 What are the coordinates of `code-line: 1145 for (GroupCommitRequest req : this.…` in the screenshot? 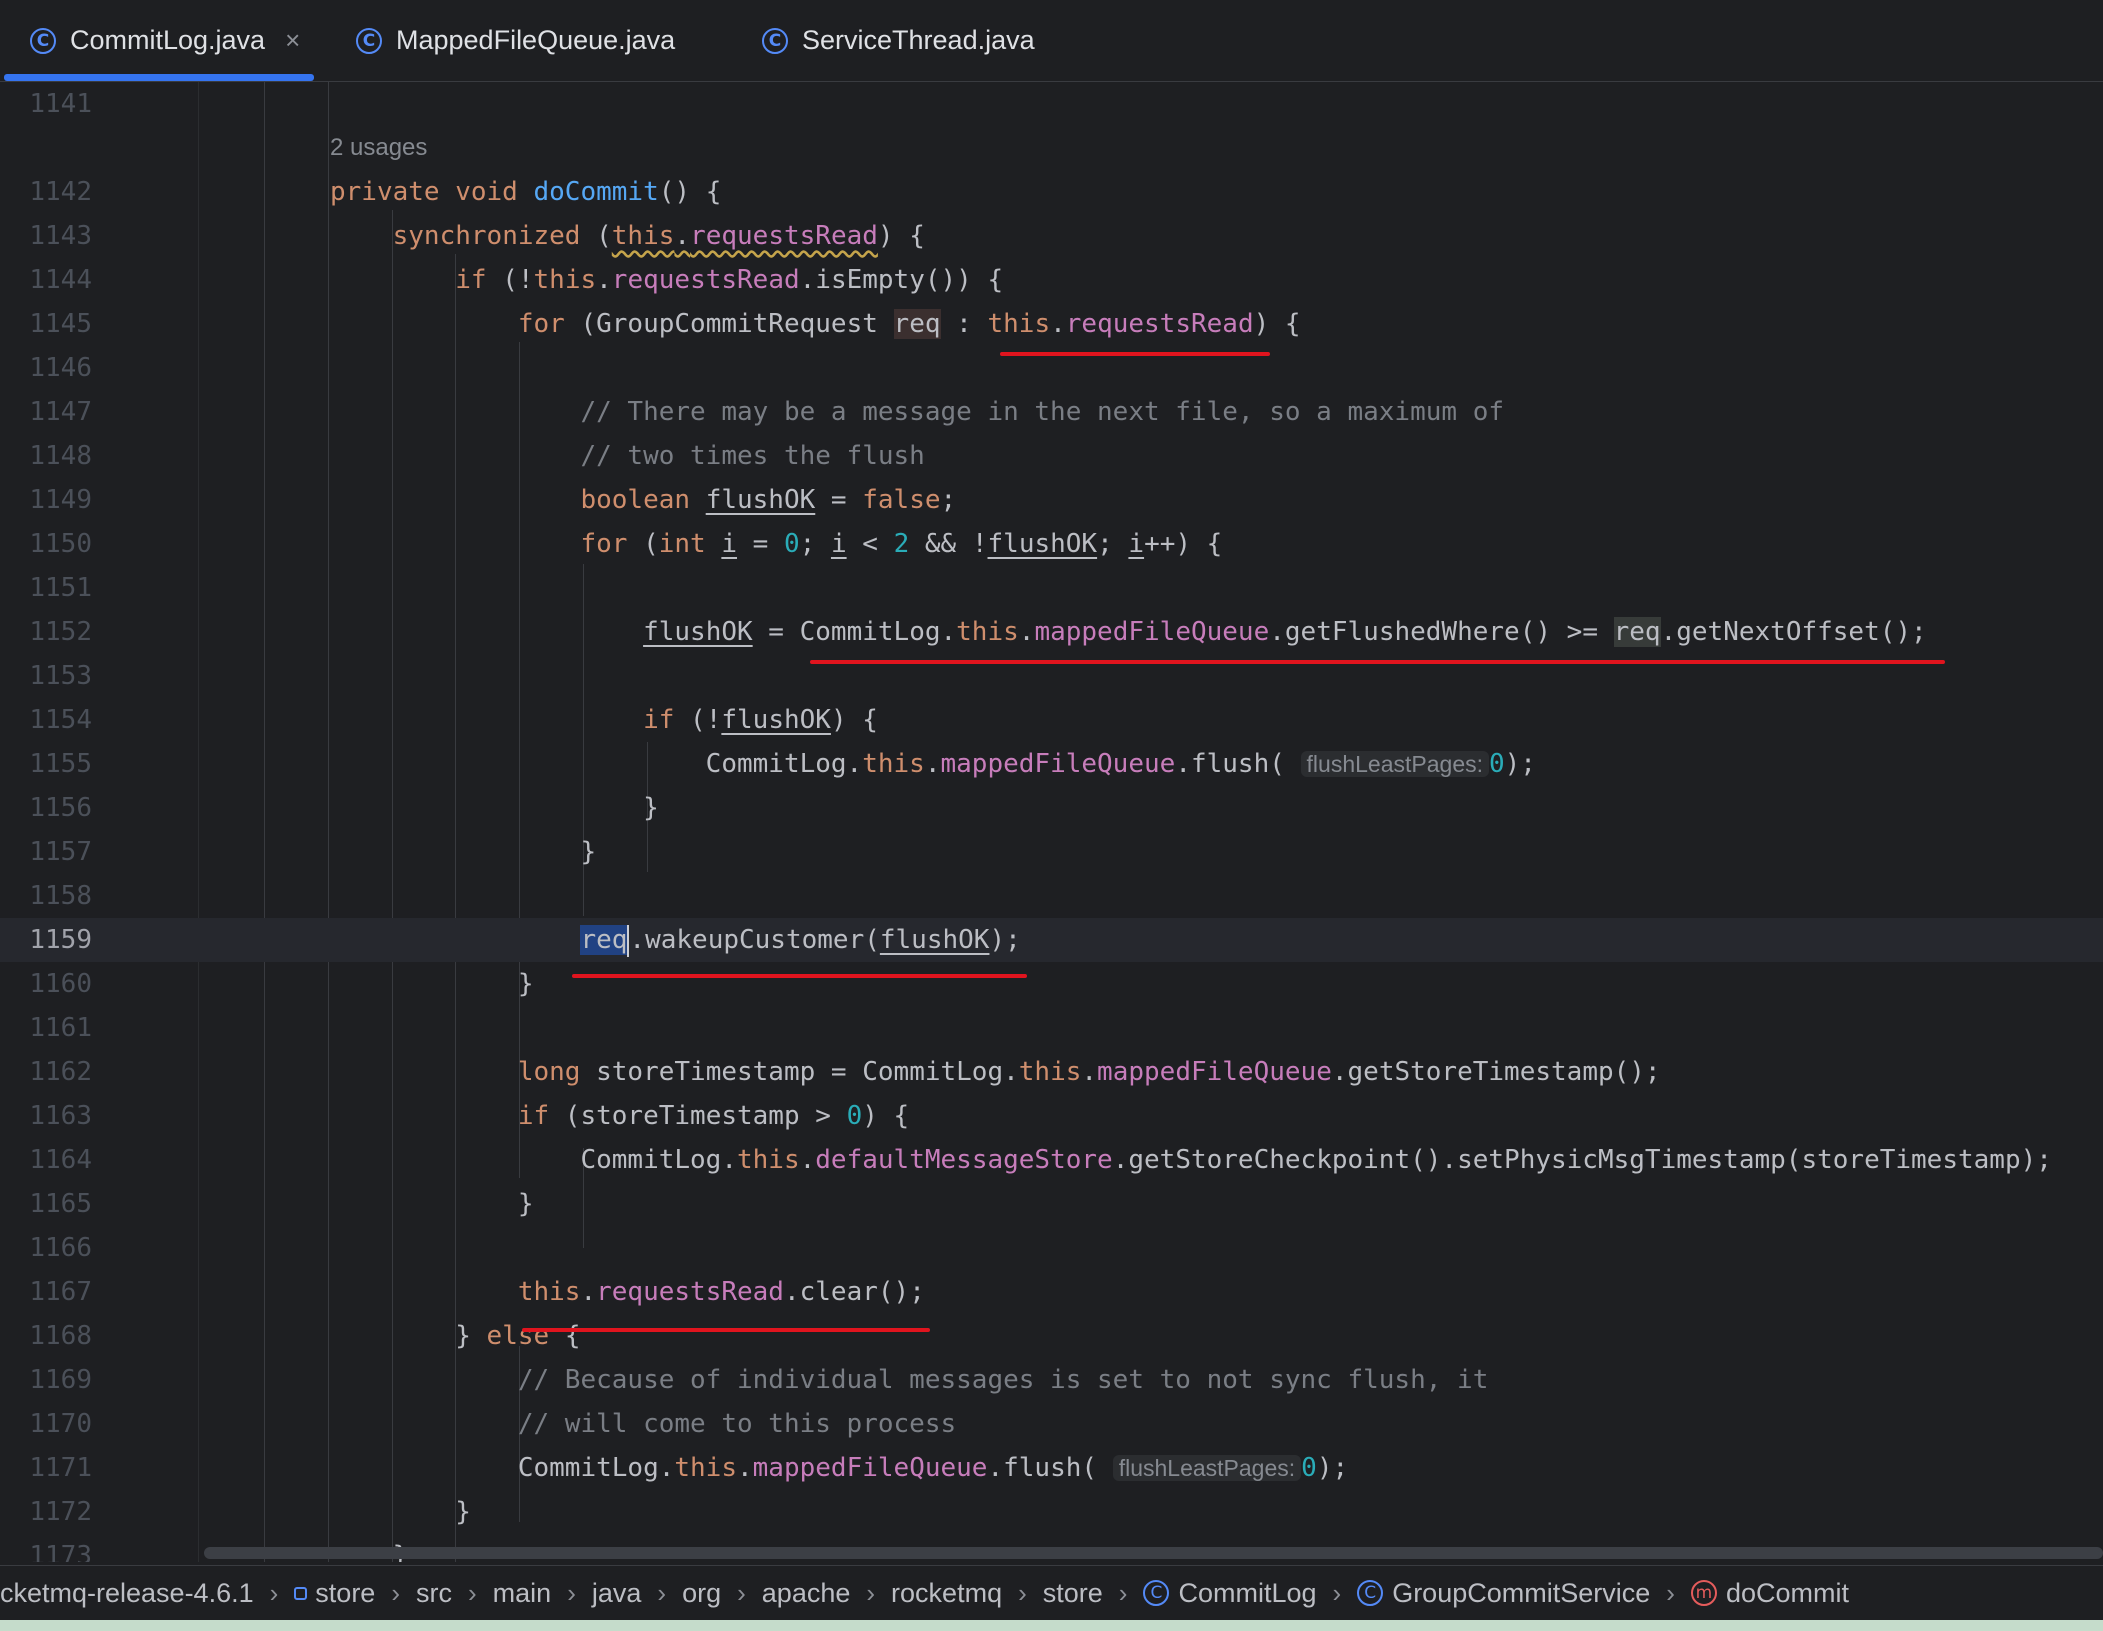 It's located at (1051, 324).